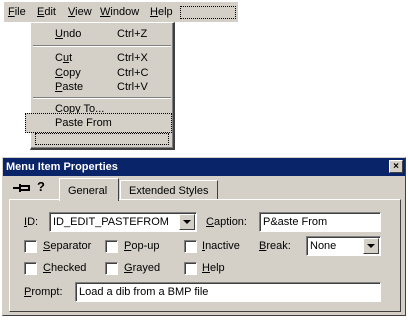 The width and height of the screenshot is (408, 320). I want to click on menu-help: Help, so click(161, 12).